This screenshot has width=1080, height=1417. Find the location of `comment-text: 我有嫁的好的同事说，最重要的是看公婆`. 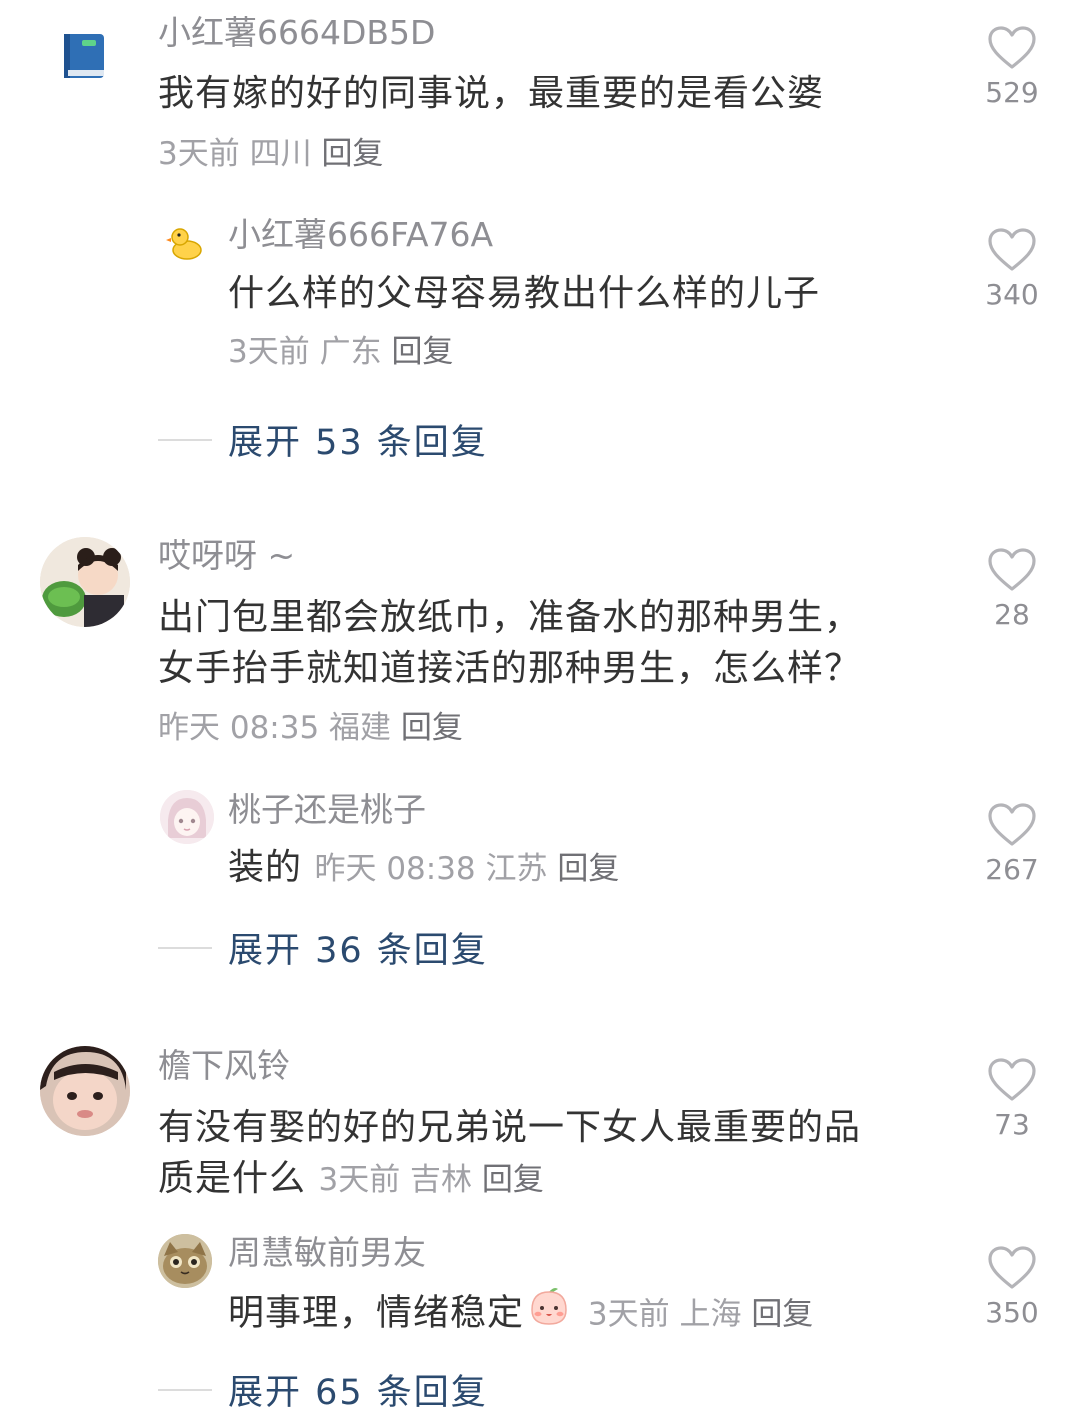

comment-text: 我有嫁的好的同事说，最重要的是看公婆 is located at coordinates (491, 93).